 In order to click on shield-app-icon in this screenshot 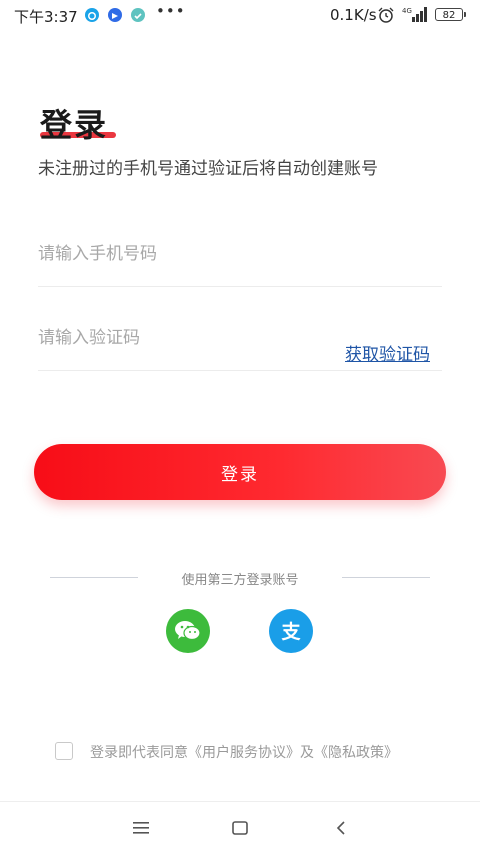, I will do `click(138, 15)`.